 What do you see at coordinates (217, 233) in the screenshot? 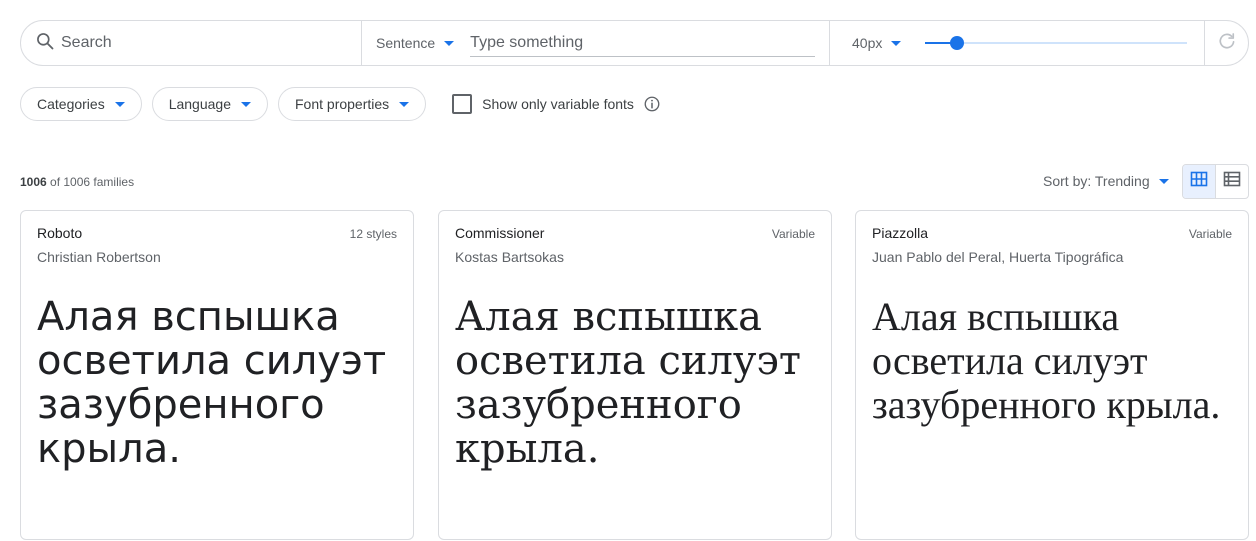
I see `card-header: Roboto 12 styles` at bounding box center [217, 233].